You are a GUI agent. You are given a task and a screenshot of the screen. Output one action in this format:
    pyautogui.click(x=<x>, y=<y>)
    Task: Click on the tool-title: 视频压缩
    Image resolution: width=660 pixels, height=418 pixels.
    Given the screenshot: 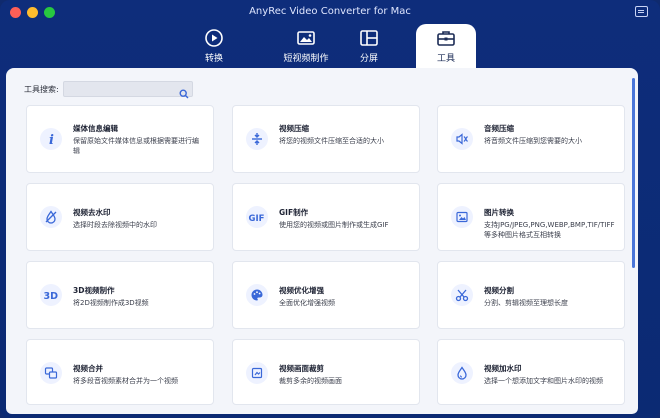 What is the action you would take?
    pyautogui.click(x=294, y=128)
    